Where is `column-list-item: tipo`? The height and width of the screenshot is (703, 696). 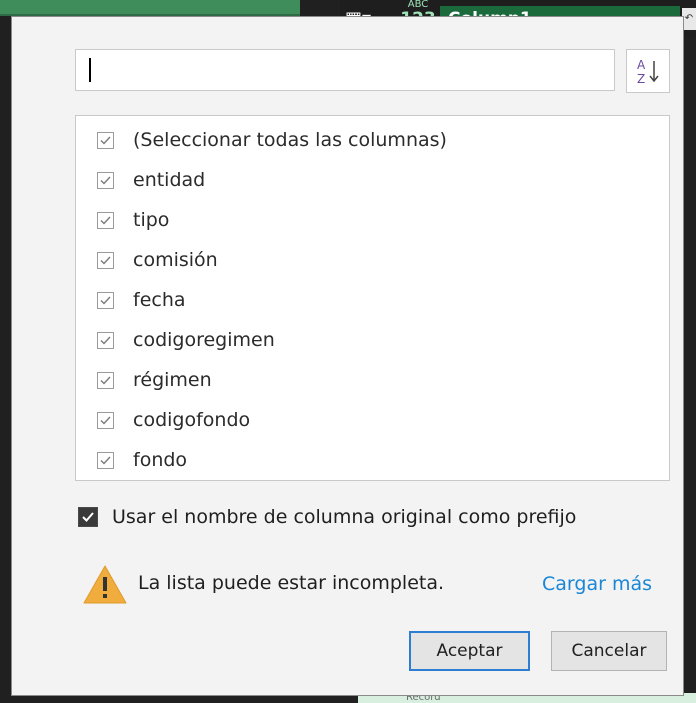
column-list-item: tipo is located at coordinates (356, 220).